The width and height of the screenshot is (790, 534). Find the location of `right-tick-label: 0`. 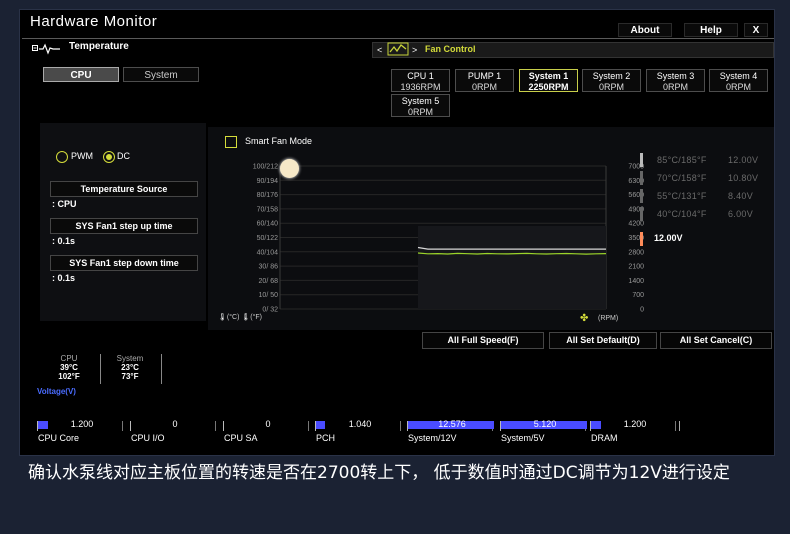

right-tick-label: 0 is located at coordinates (642, 310).